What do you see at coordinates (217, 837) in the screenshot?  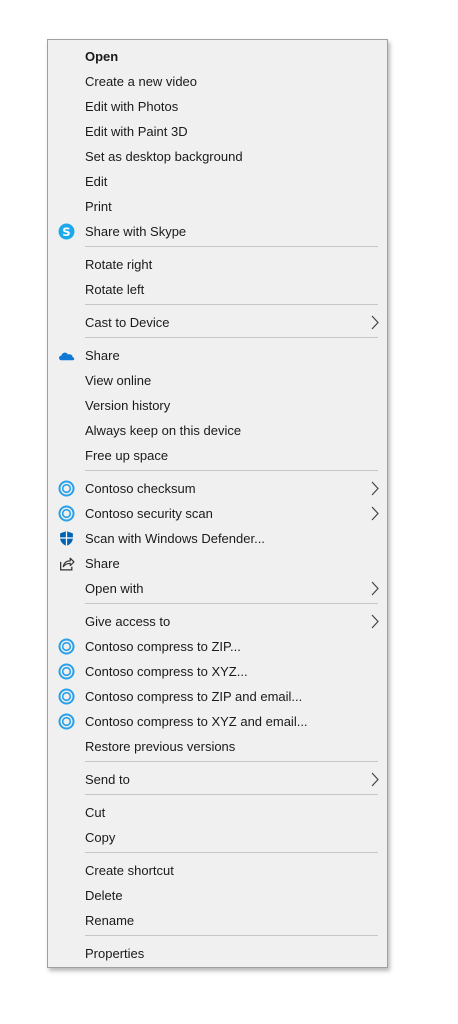 I see `menu-item-copy: Copy` at bounding box center [217, 837].